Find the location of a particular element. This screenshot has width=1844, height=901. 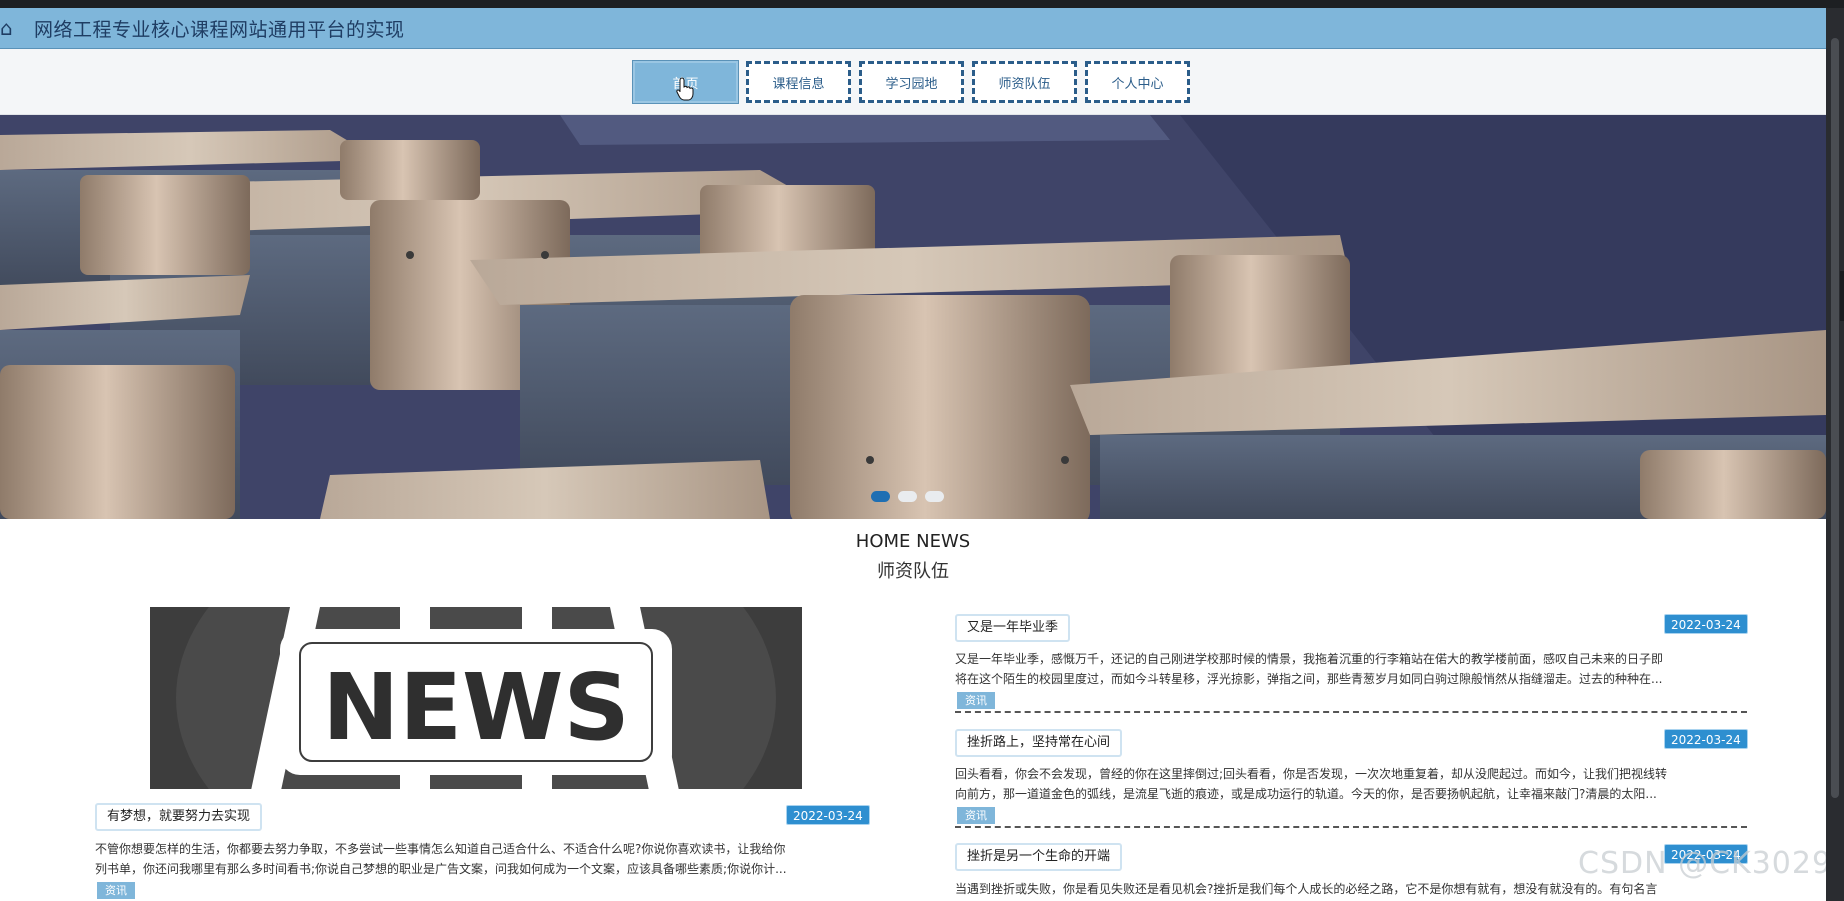

page-scrollbar is located at coordinates (1835, 454).